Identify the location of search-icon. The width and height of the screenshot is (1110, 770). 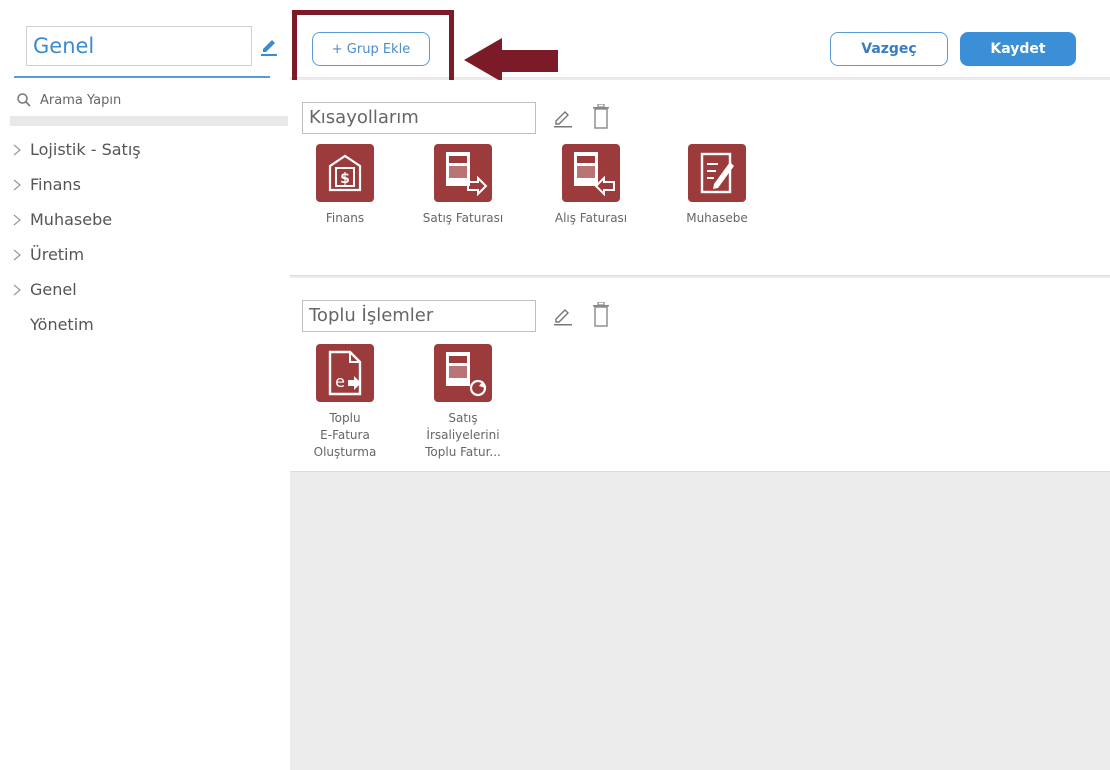
(24, 100).